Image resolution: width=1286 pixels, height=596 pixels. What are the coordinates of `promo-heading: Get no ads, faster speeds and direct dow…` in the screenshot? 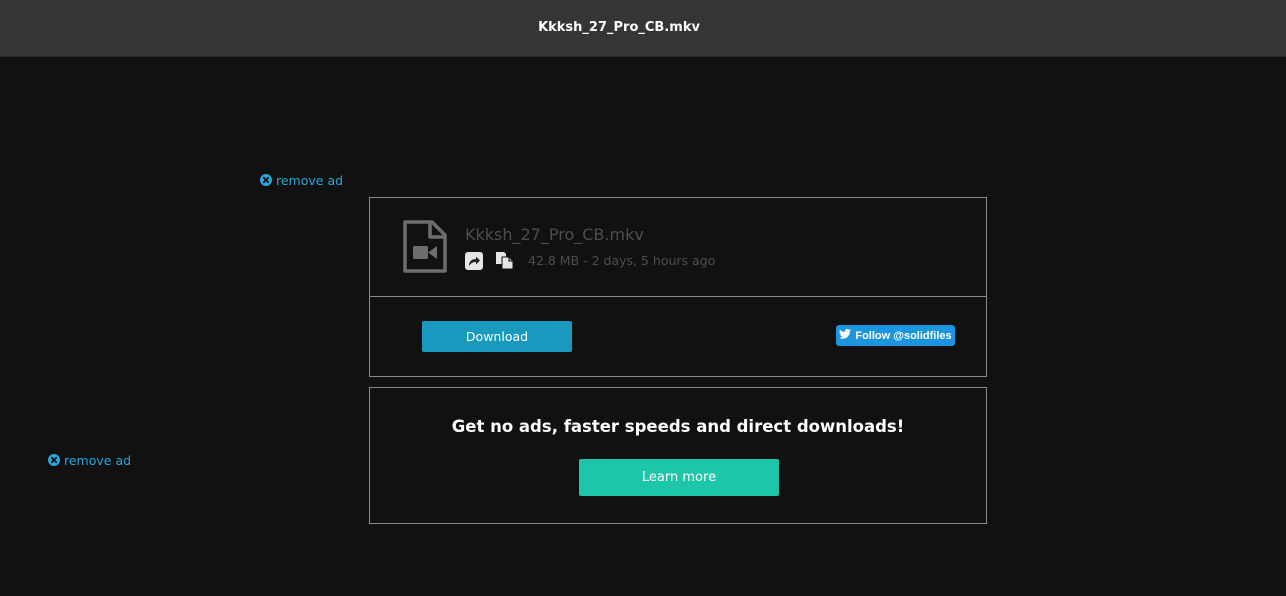 It's located at (678, 426).